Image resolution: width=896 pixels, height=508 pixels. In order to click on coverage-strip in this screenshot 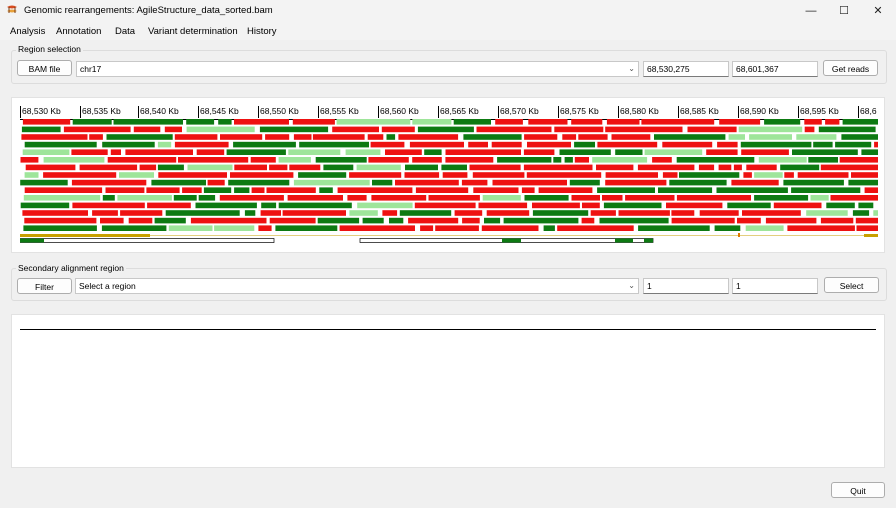, I will do `click(871, 235)`.